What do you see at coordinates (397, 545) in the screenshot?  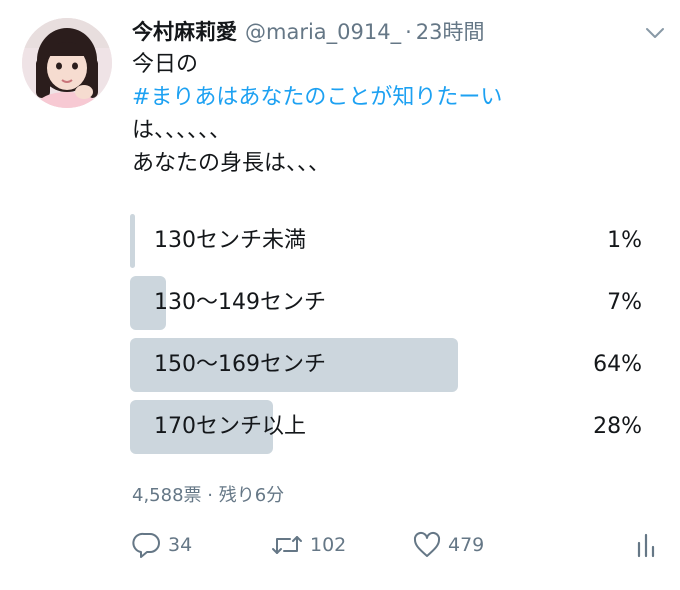 I see `tweet-actions: 34 102 479` at bounding box center [397, 545].